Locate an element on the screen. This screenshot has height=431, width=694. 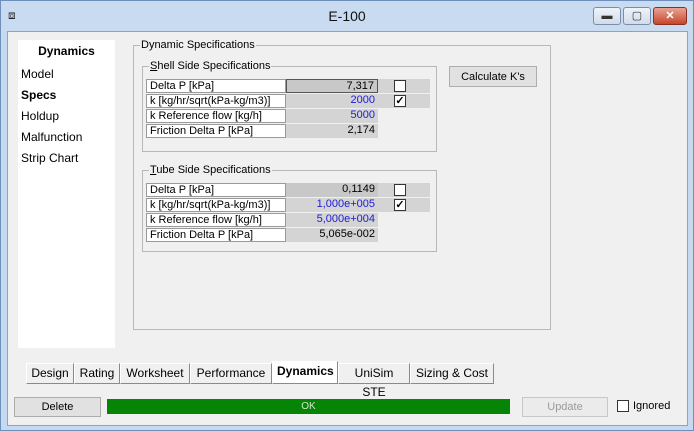
nav-item-strip-chart: Strip Chart is located at coordinates (49, 158).